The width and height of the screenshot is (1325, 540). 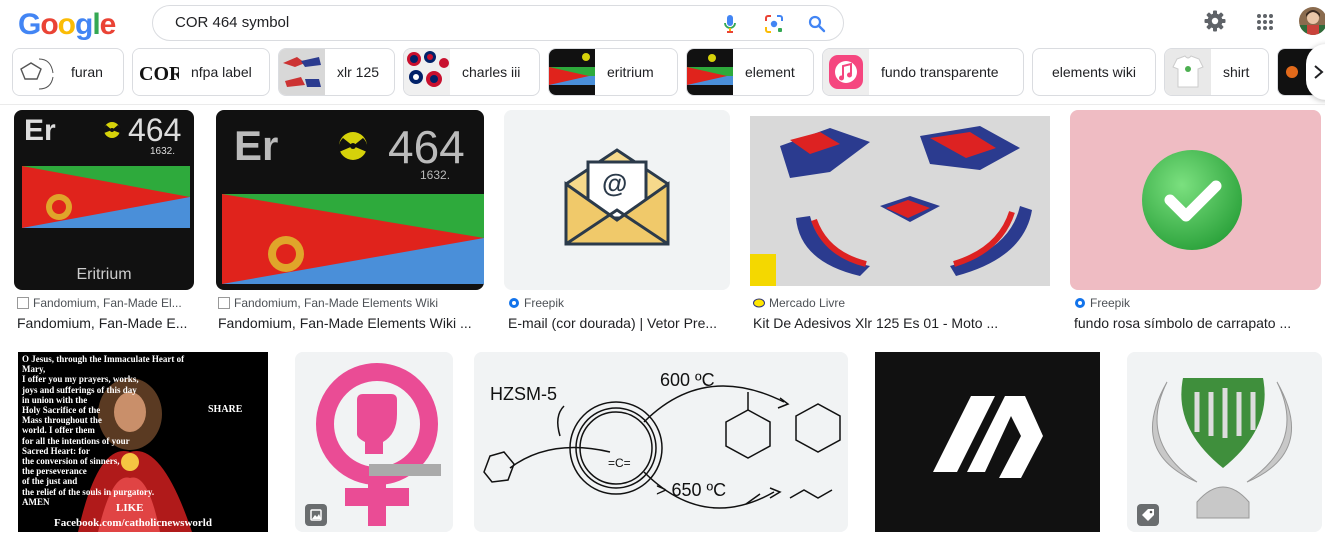 What do you see at coordinates (1319, 72) in the screenshot?
I see `chevron-right-icon` at bounding box center [1319, 72].